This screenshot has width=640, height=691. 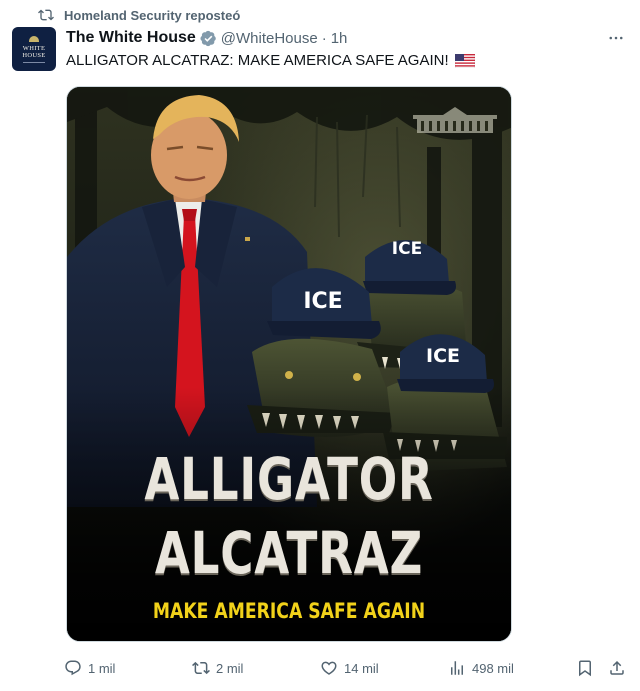 I want to click on share-icon, so click(x=617, y=667).